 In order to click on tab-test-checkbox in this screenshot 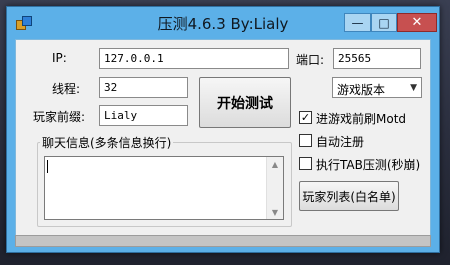, I will do `click(305, 163)`.